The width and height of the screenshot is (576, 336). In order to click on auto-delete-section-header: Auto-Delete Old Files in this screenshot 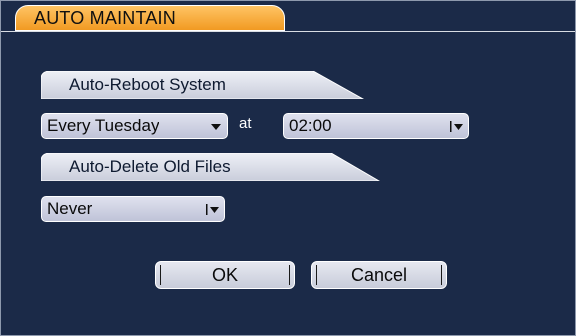, I will do `click(211, 167)`.